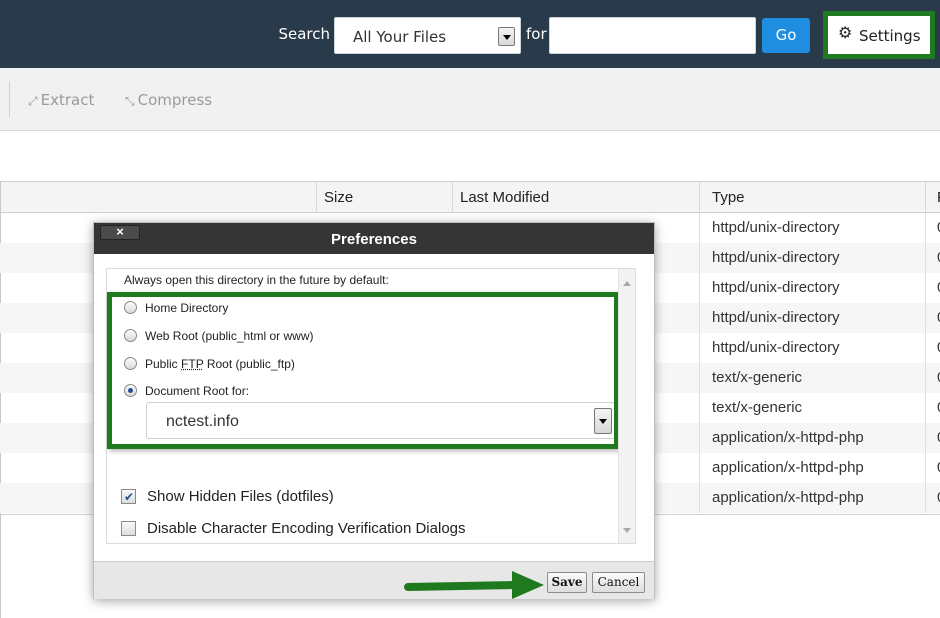 The width and height of the screenshot is (940, 618). I want to click on search-scope-value: All Your Files, so click(400, 37).